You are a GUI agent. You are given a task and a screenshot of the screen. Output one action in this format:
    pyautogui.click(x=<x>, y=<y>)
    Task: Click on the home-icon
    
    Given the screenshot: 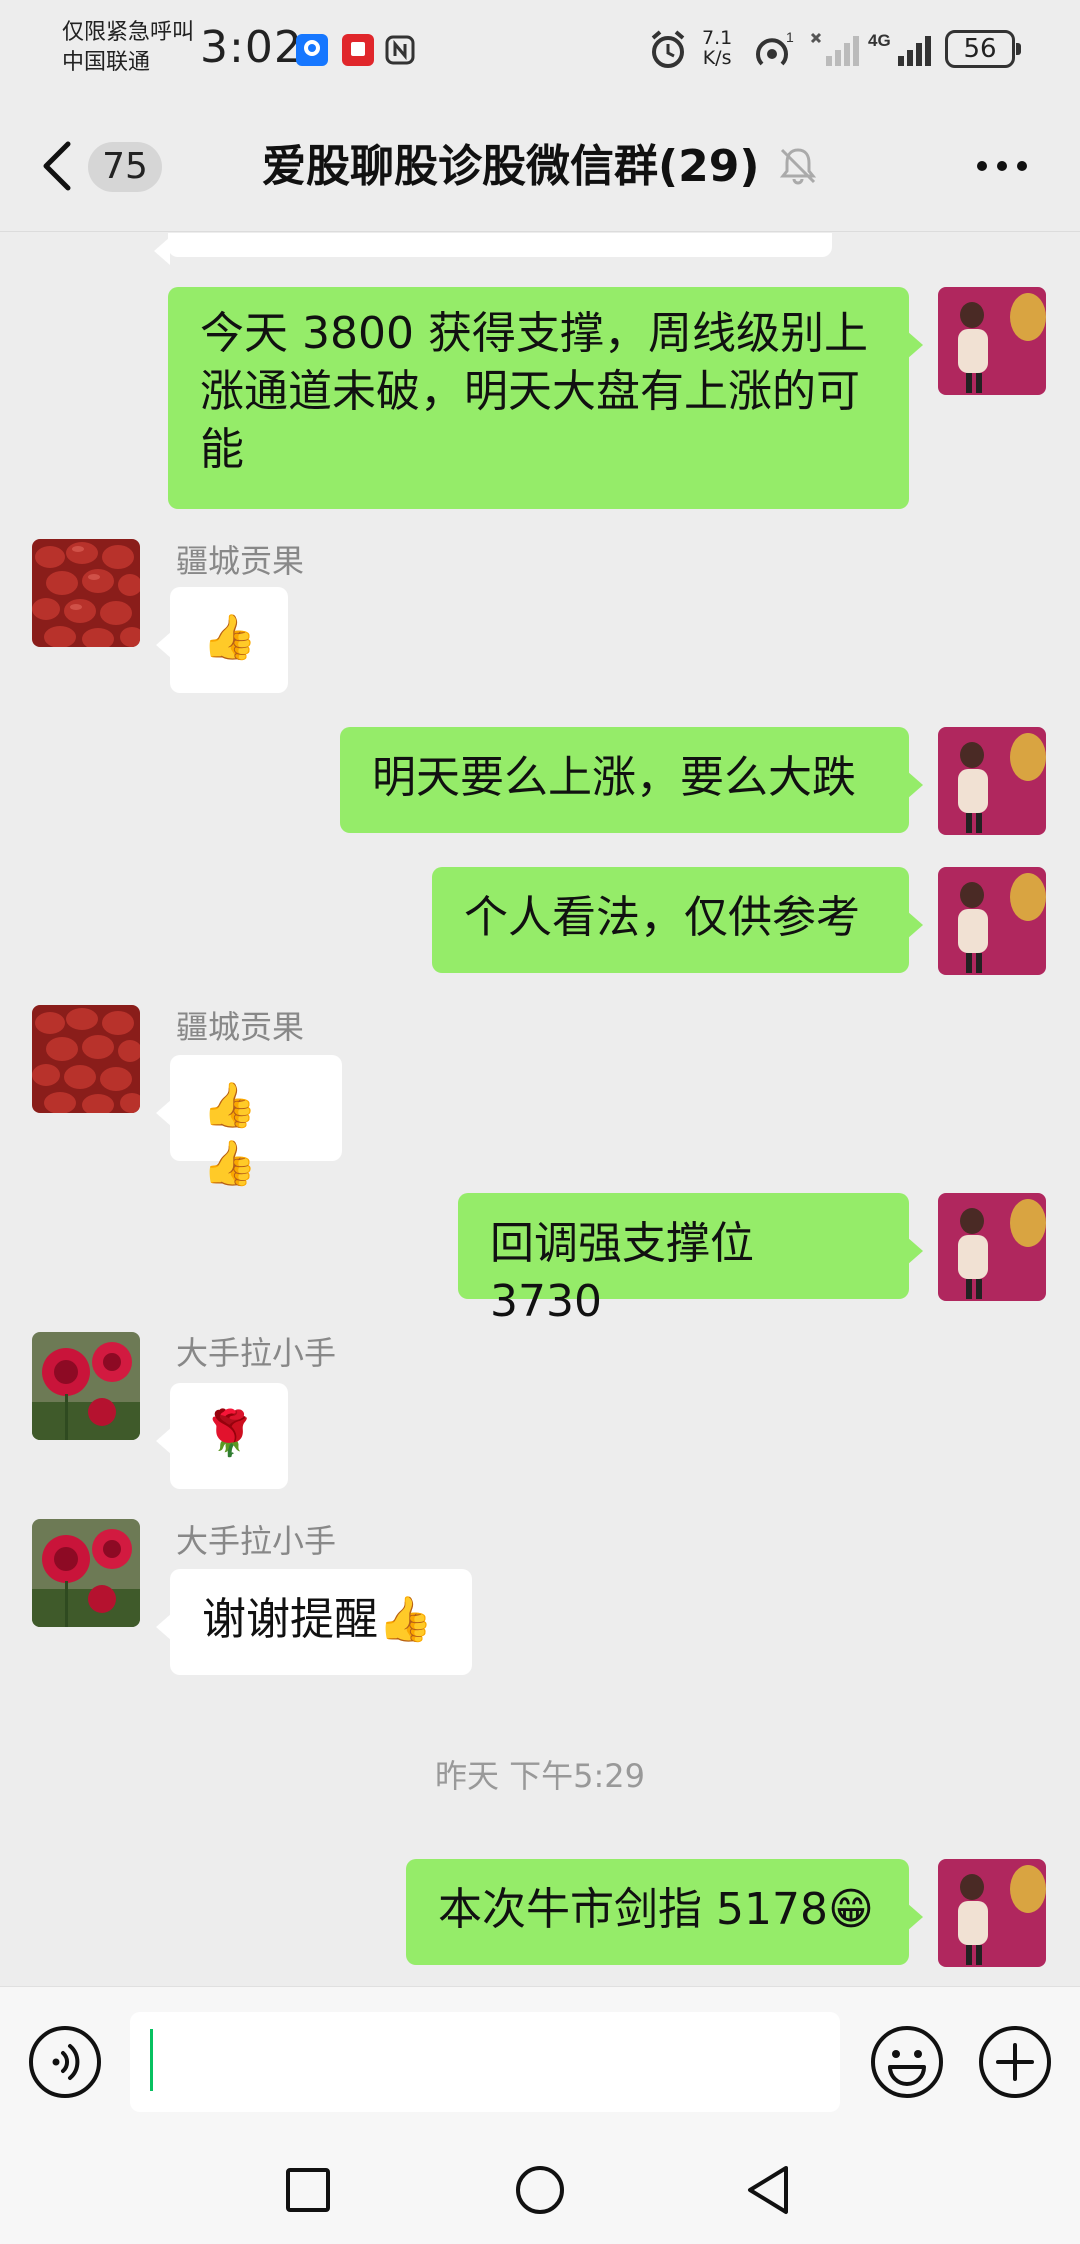 What is the action you would take?
    pyautogui.click(x=540, y=2190)
    